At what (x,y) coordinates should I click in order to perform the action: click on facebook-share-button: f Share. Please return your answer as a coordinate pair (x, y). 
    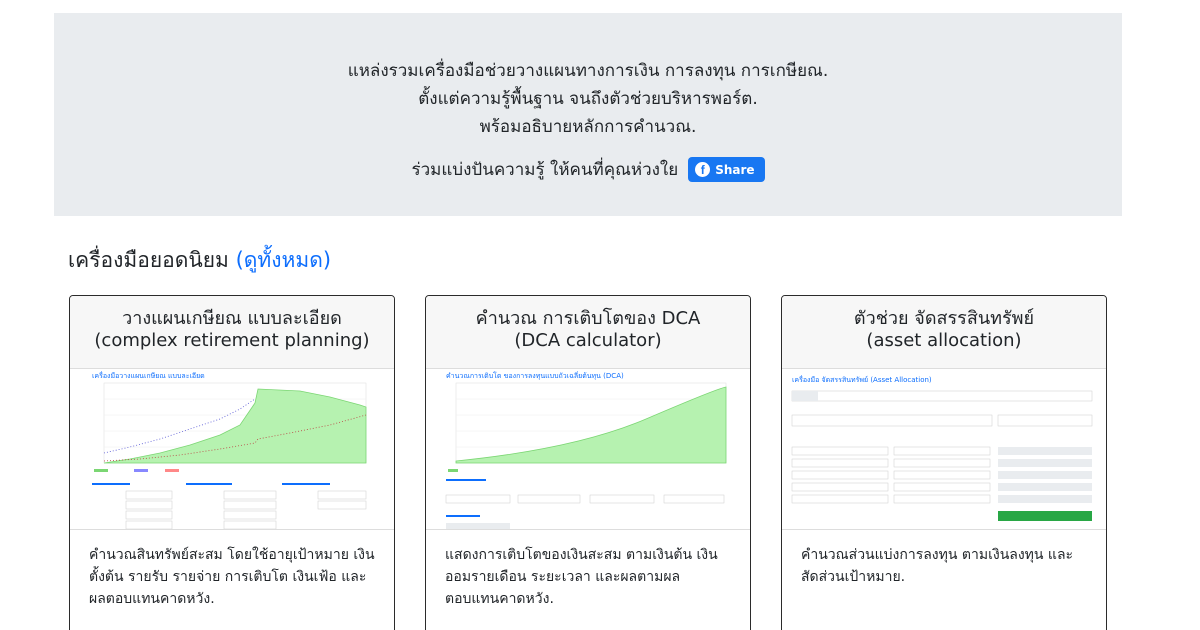
    Looking at the image, I should click on (726, 169).